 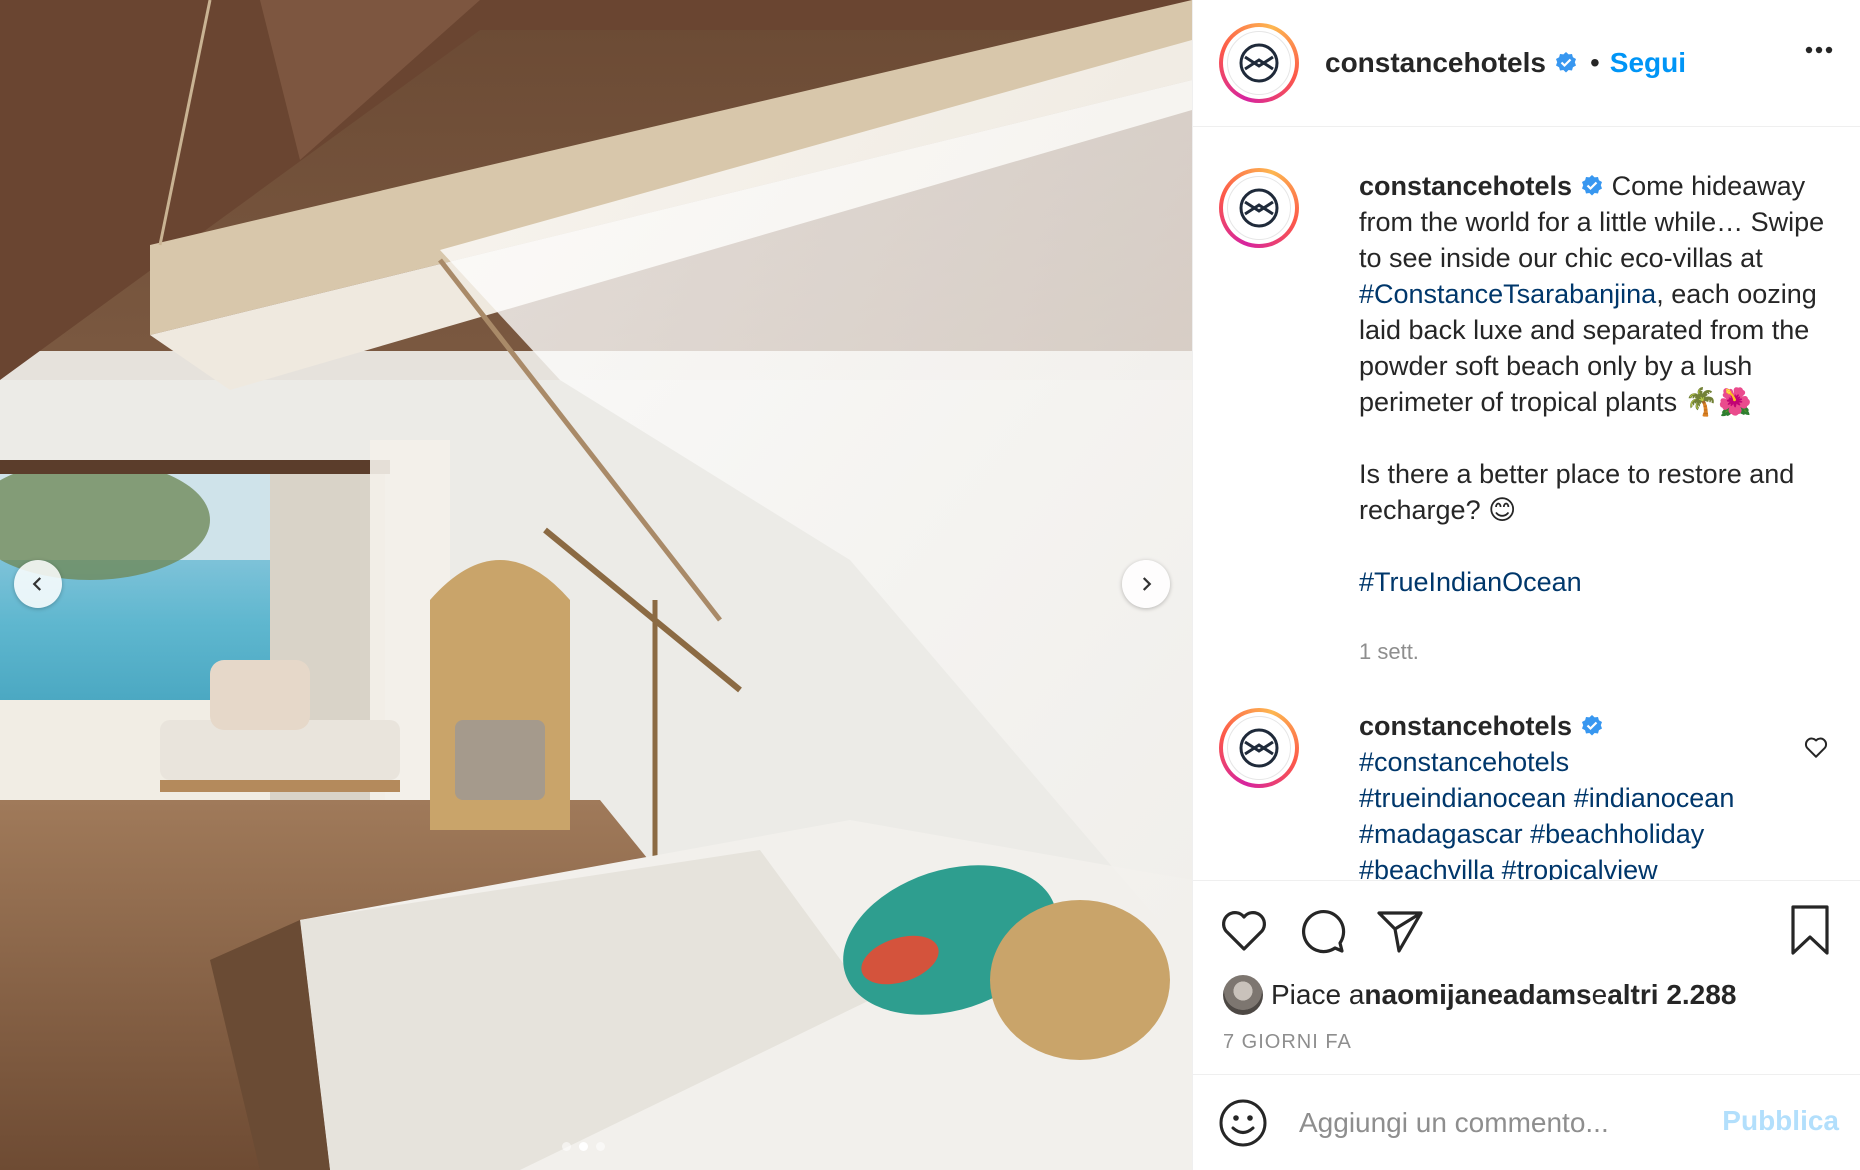 I want to click on post-timestamp: 7 GIORNI FA, so click(x=1287, y=1042).